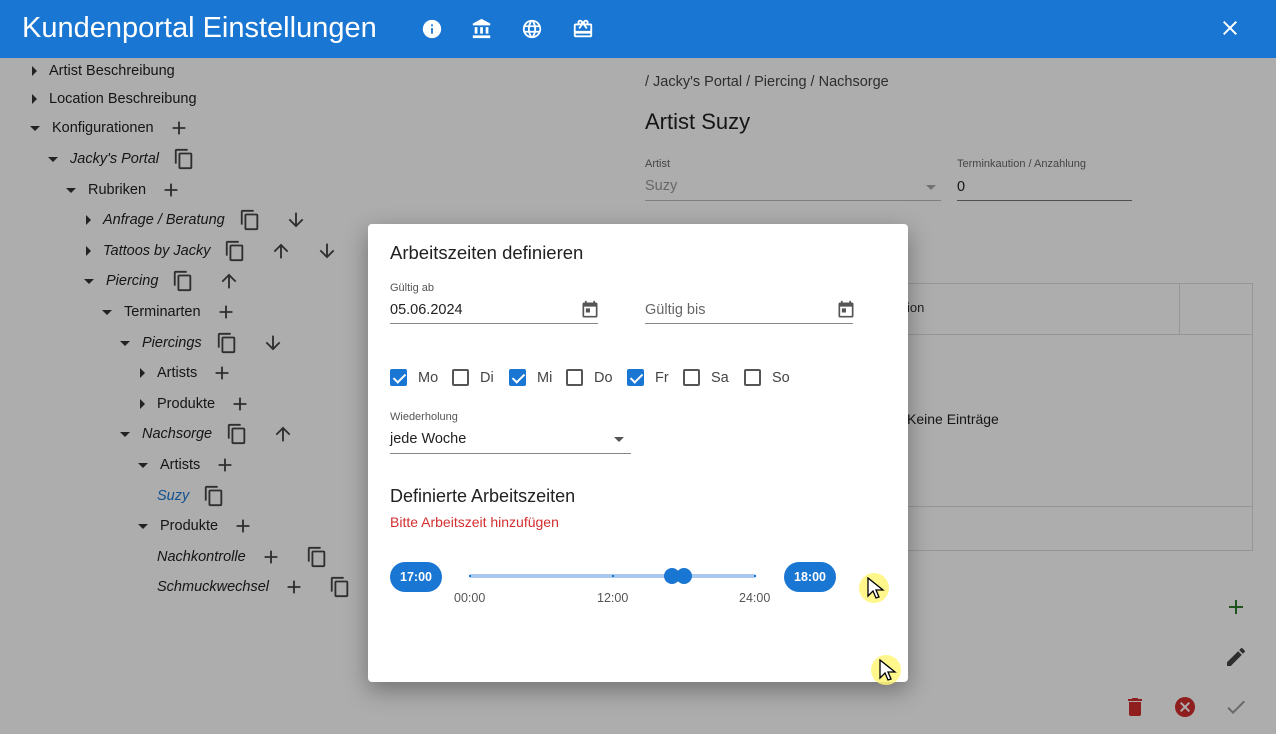 Image resolution: width=1276 pixels, height=734 pixels. What do you see at coordinates (545, 377) in the screenshot?
I see `checkbox-label: Mi` at bounding box center [545, 377].